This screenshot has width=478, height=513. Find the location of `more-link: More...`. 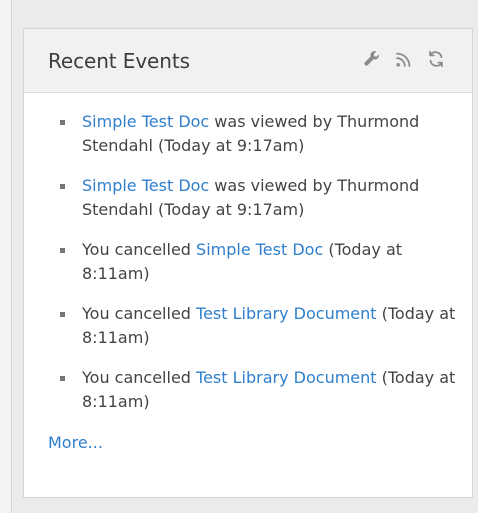

more-link: More... is located at coordinates (75, 442).